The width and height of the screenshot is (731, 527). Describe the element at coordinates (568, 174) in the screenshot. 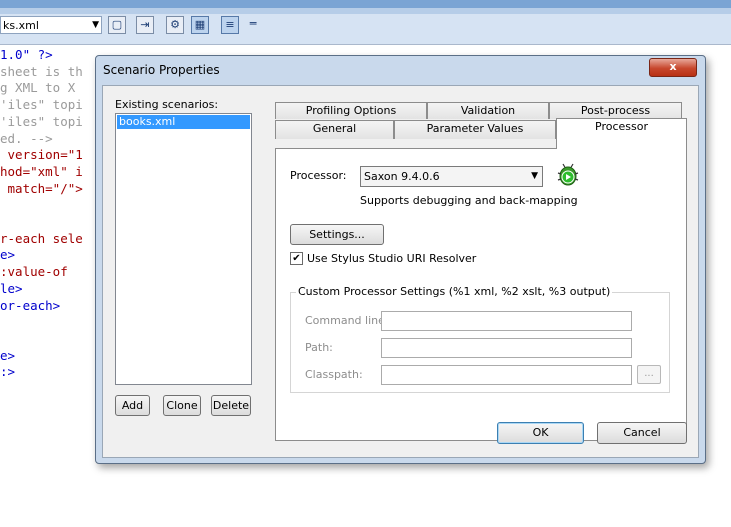

I see `bug-icon` at that location.